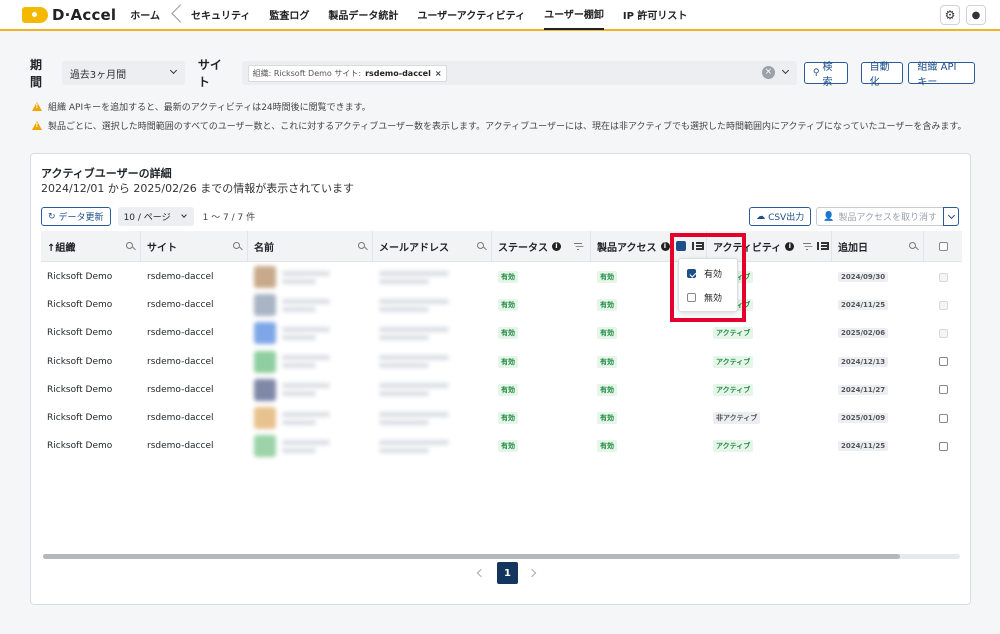 The width and height of the screenshot is (1000, 634). I want to click on col-email: メールアドレス, so click(432, 246).